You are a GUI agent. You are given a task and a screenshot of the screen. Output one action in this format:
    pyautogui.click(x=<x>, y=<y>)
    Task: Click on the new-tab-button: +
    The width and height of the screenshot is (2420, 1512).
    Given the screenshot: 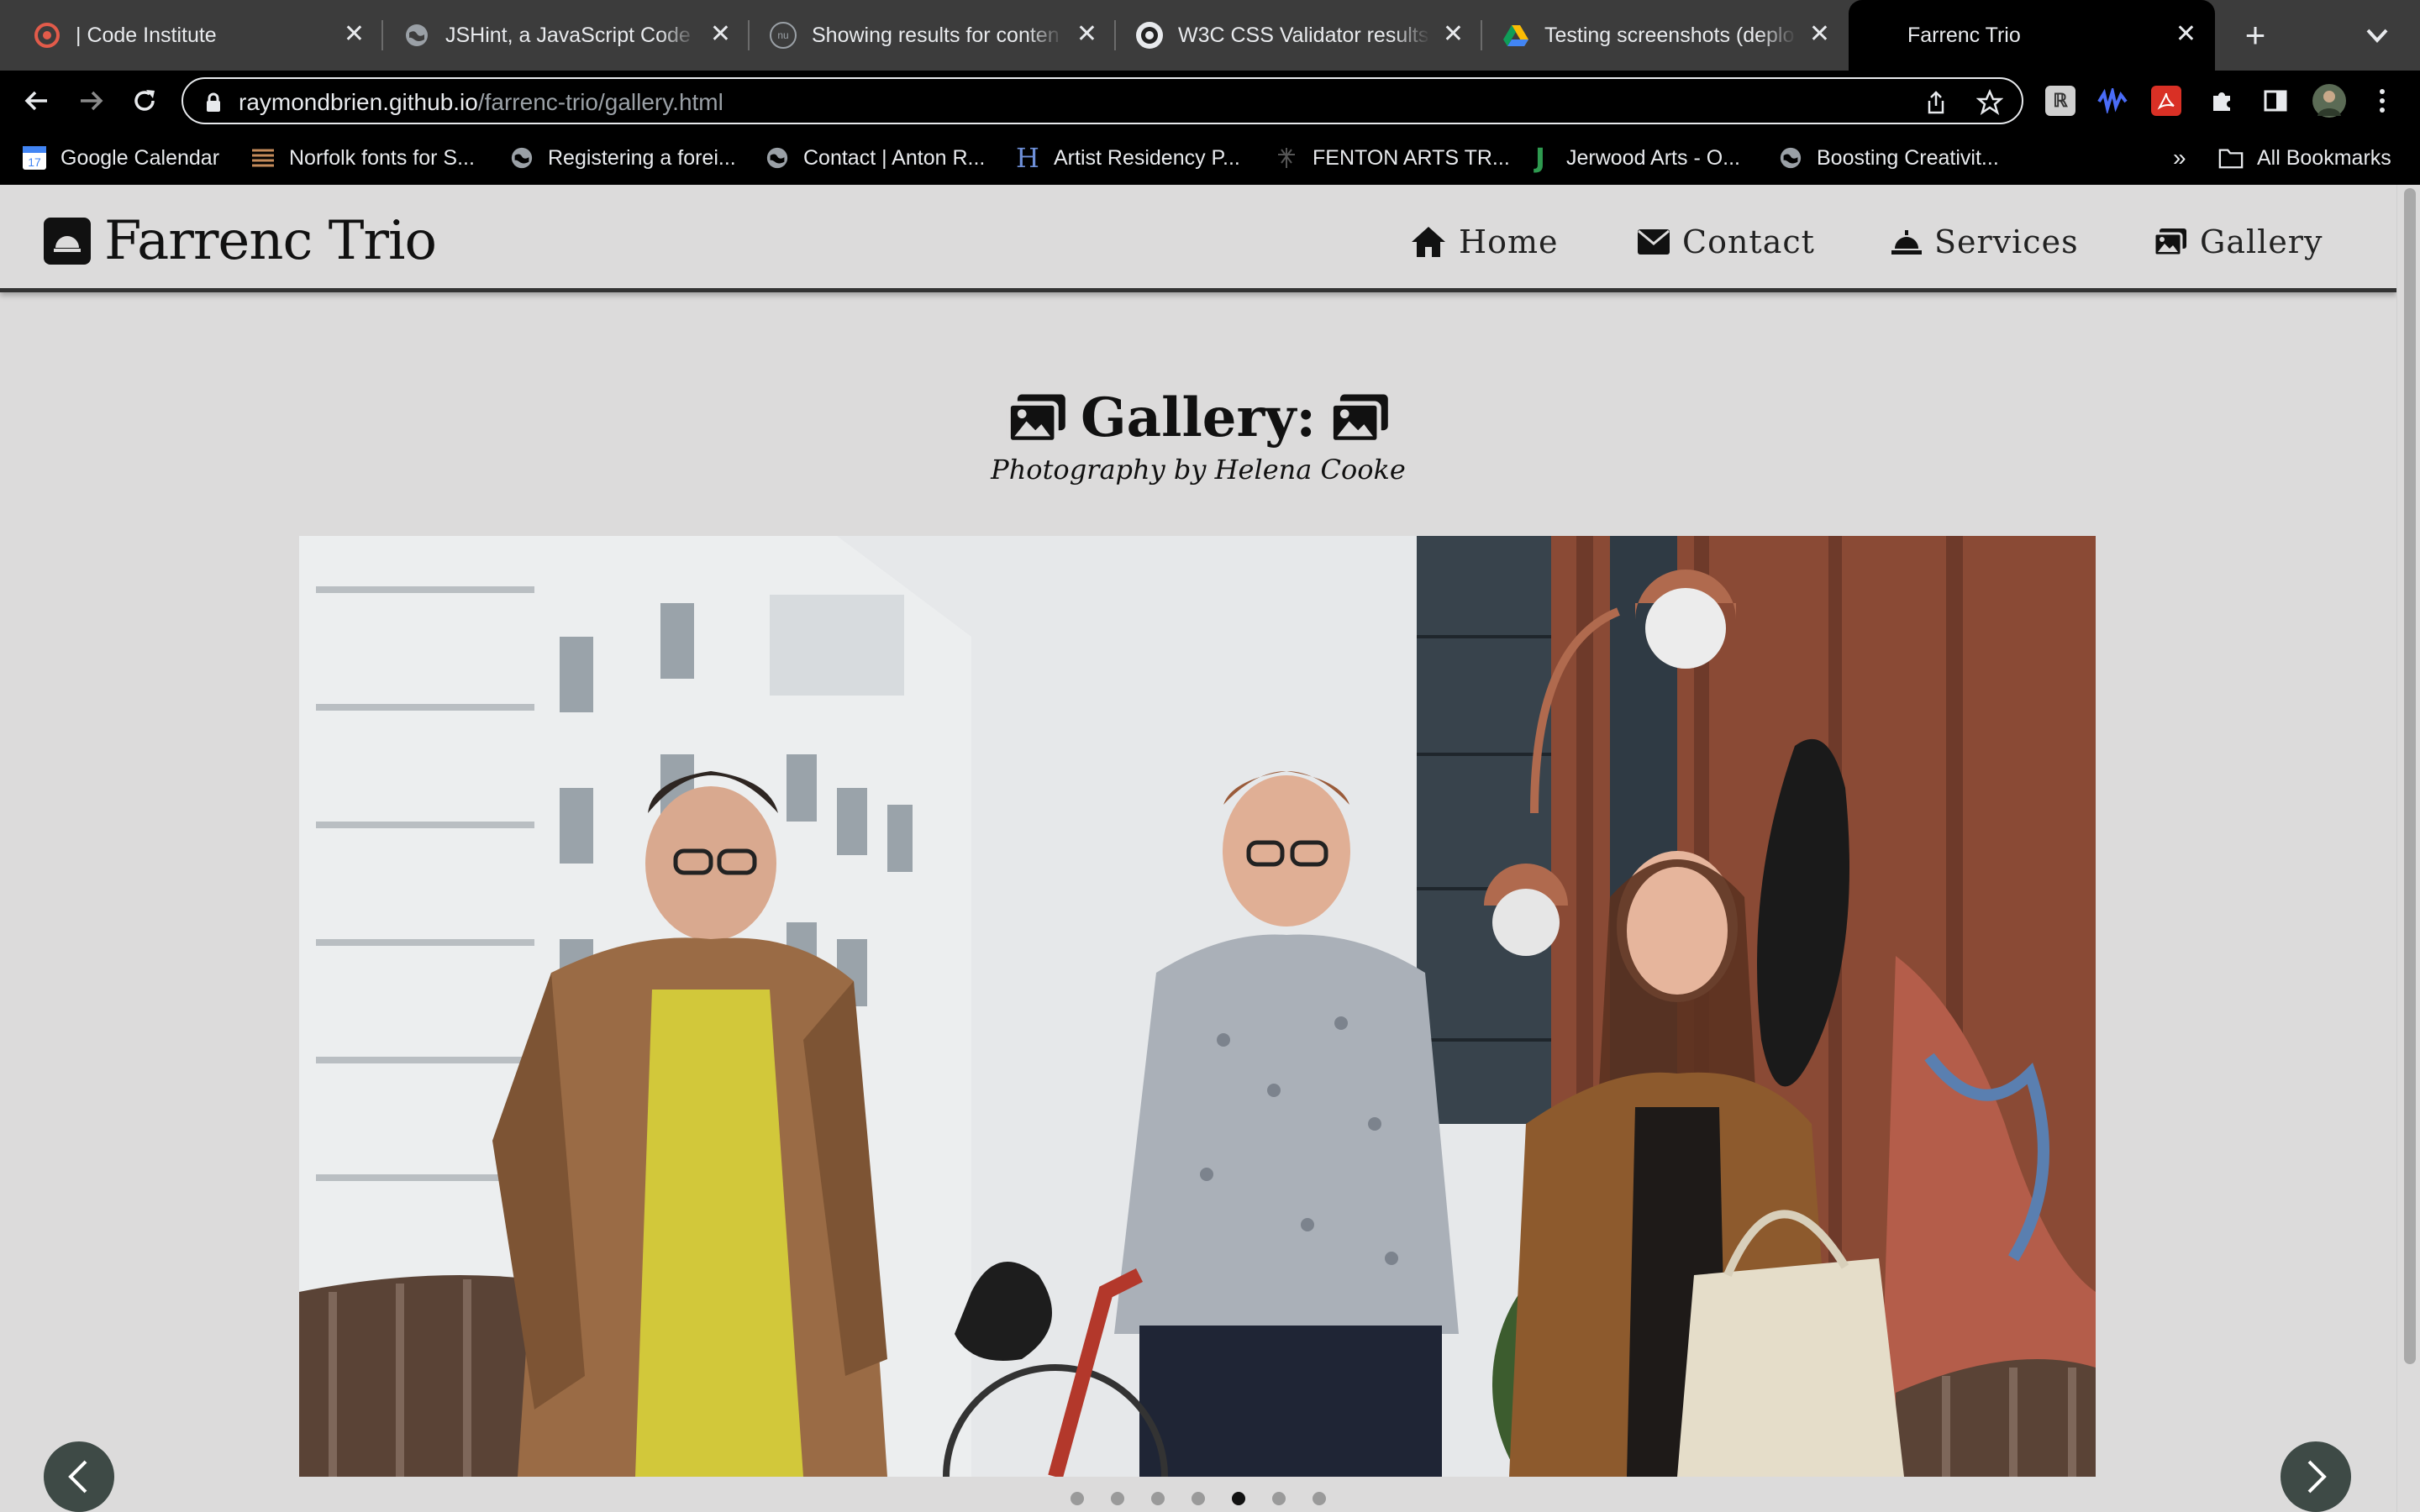 What is the action you would take?
    pyautogui.click(x=2255, y=35)
    